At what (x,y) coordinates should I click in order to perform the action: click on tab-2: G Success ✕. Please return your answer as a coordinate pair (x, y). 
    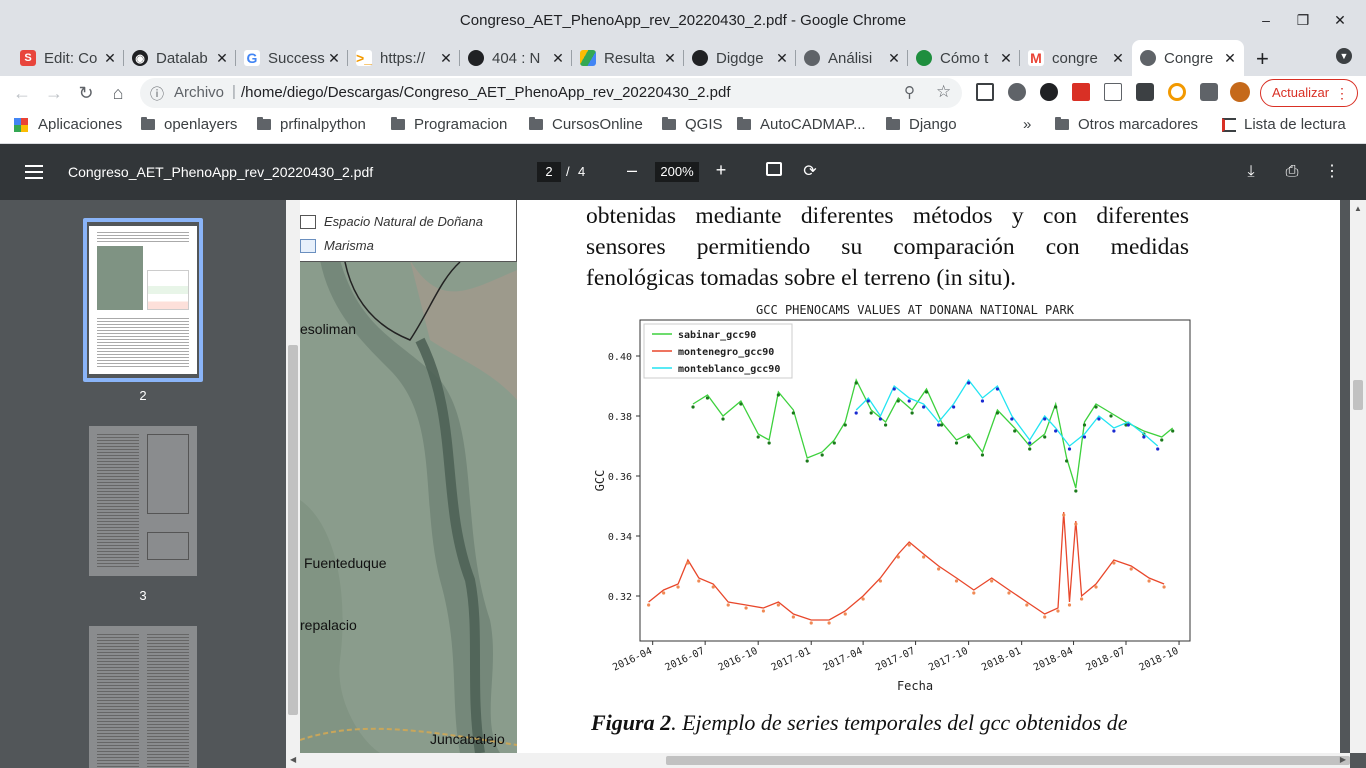
    Looking at the image, I should click on (292, 58).